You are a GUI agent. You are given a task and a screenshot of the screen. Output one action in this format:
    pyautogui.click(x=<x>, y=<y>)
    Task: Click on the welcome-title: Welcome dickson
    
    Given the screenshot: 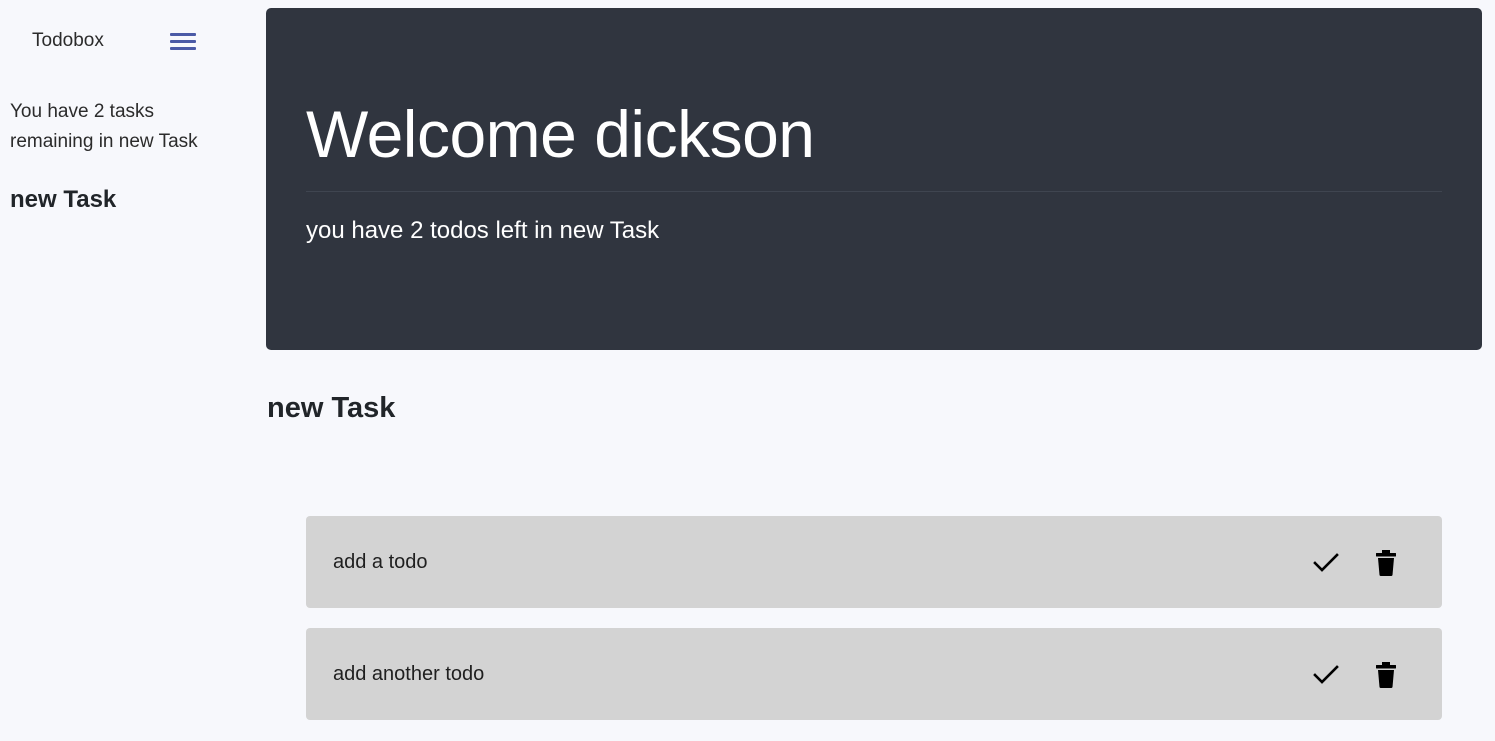 What is the action you would take?
    pyautogui.click(x=560, y=134)
    